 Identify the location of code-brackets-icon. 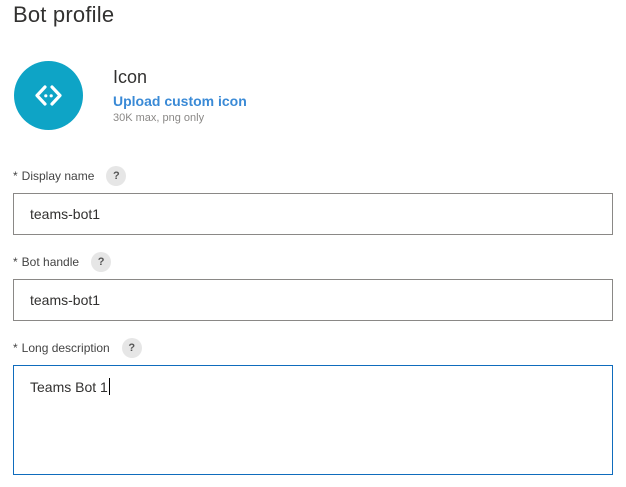
(48, 95).